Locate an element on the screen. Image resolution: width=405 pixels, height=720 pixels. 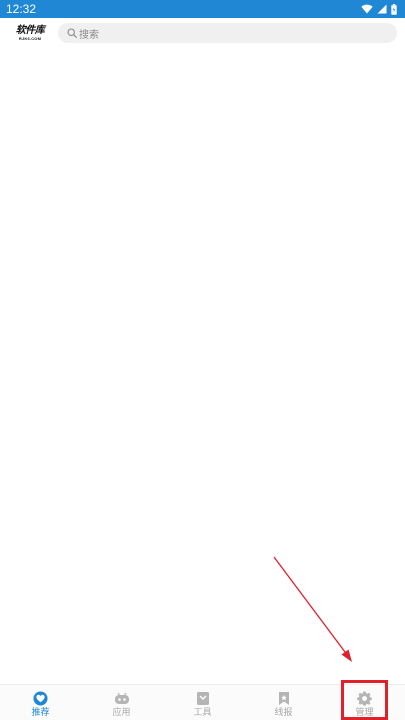
tab-apps: 应用 is located at coordinates (121, 702).